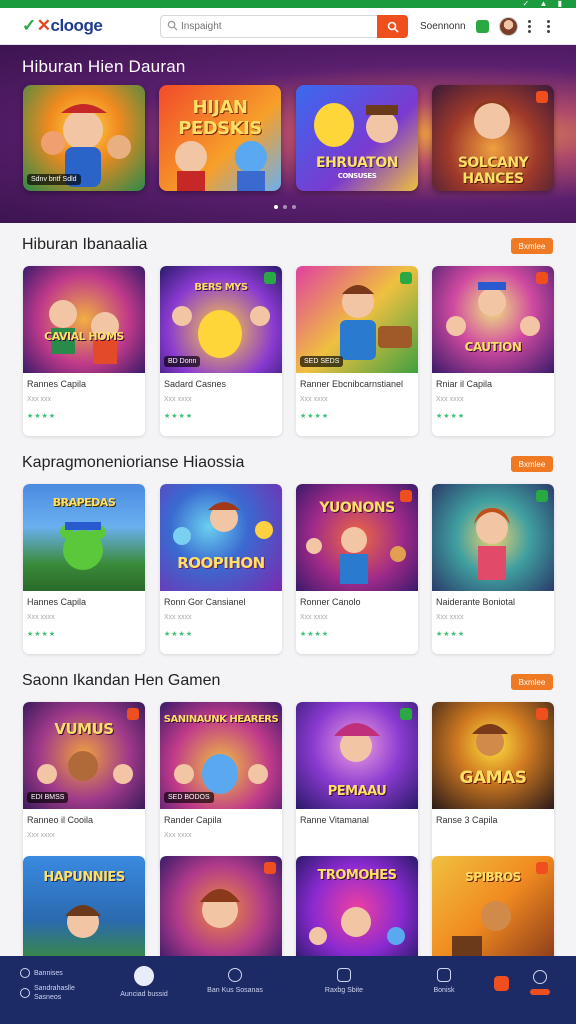 This screenshot has width=576, height=1024. I want to click on game-art-title: HAPUNNIES, so click(84, 877).